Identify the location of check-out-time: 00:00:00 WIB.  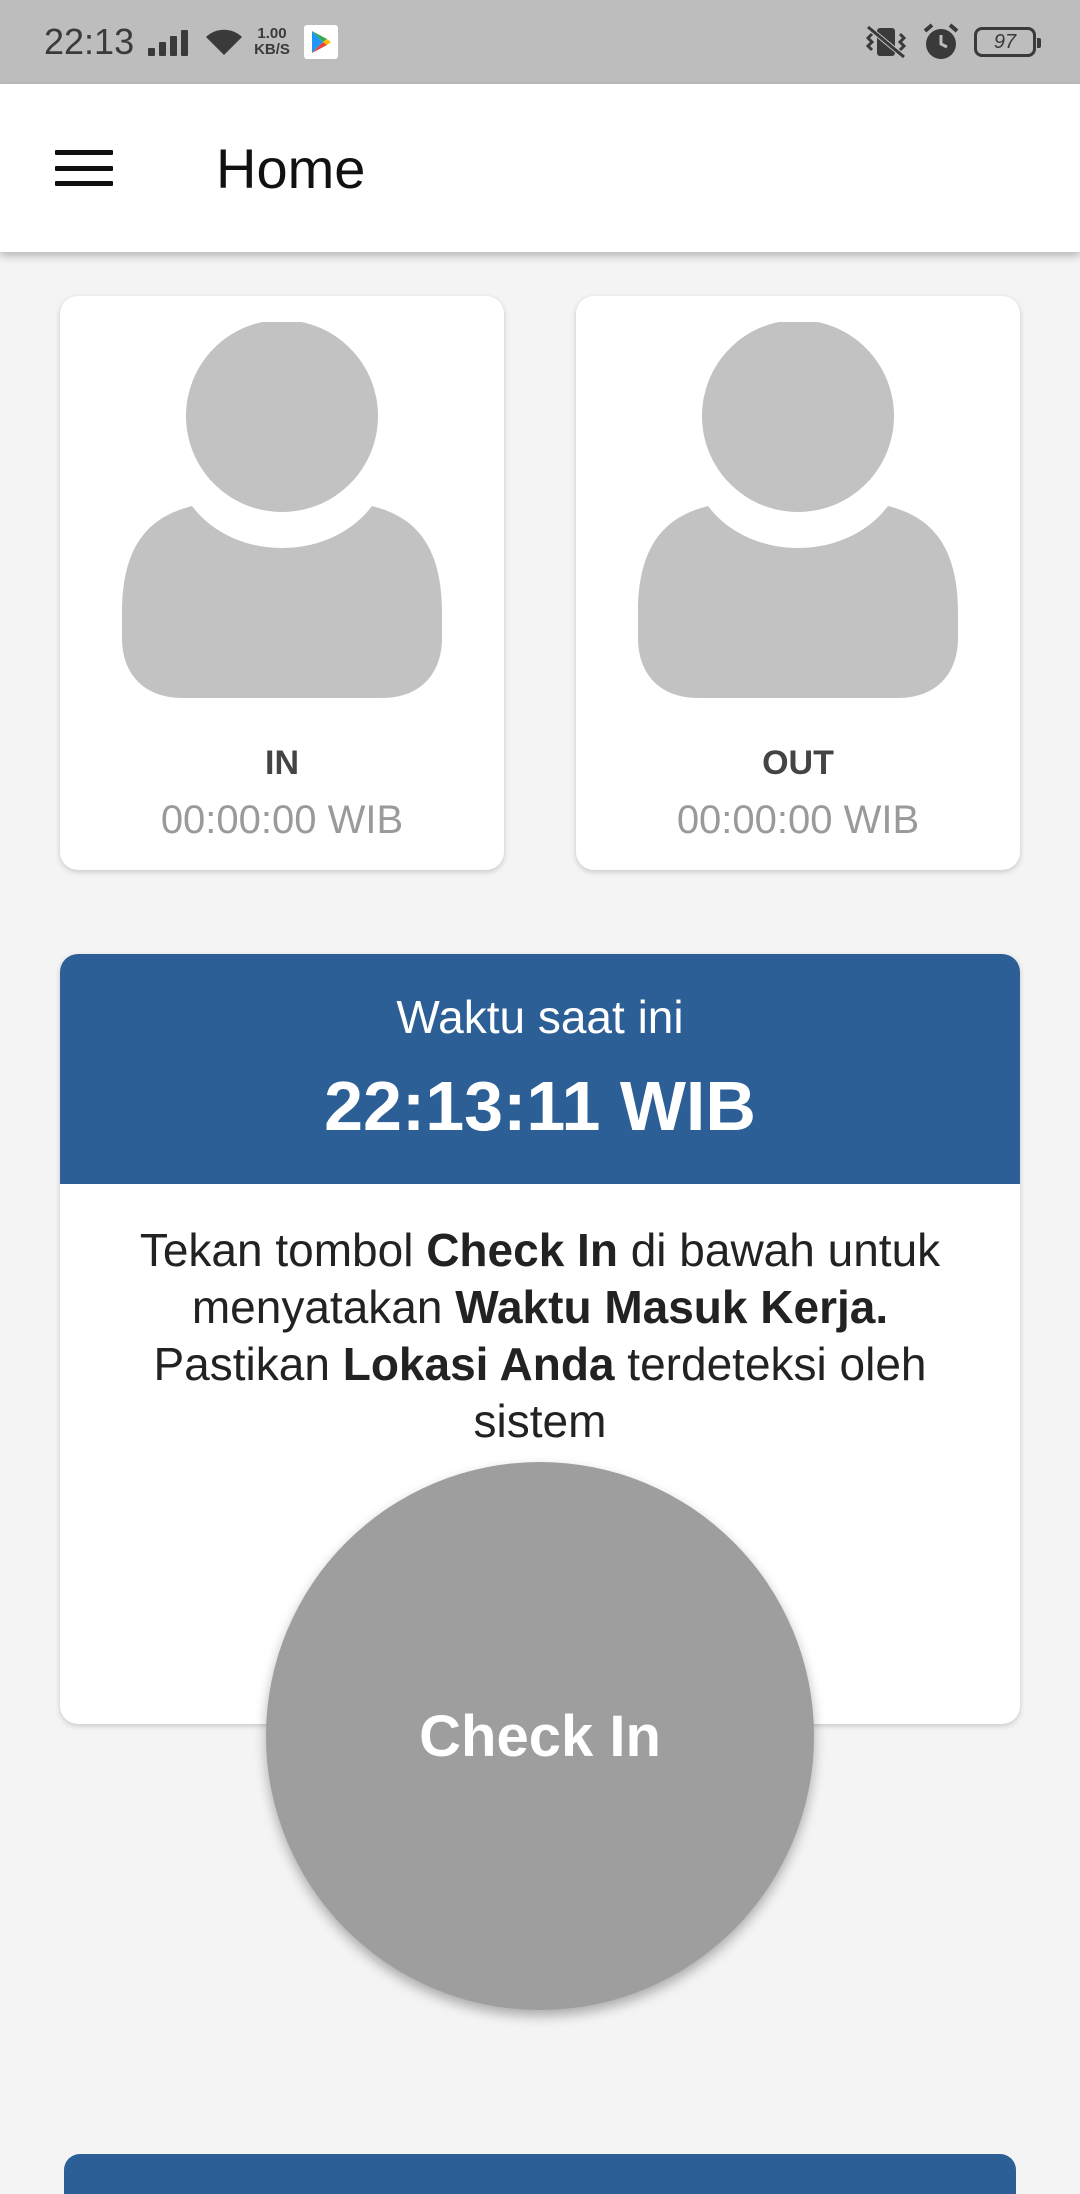
(798, 820).